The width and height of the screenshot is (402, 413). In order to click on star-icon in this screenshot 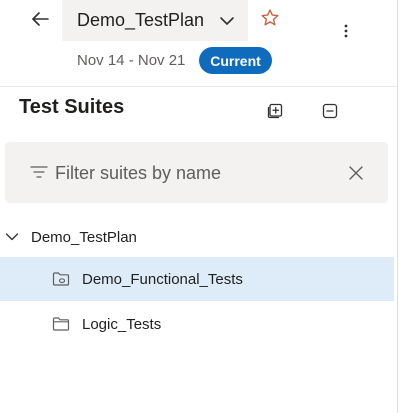, I will do `click(270, 17)`.